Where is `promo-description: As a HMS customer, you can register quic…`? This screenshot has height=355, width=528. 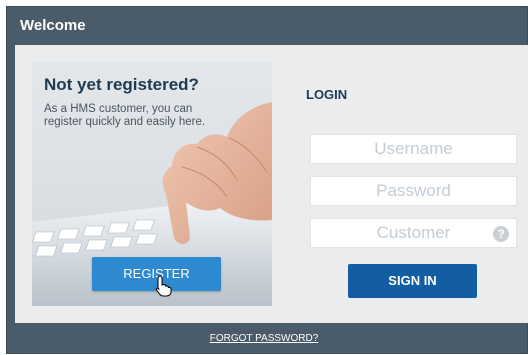
promo-description: As a HMS customer, you can register quic… is located at coordinates (125, 115).